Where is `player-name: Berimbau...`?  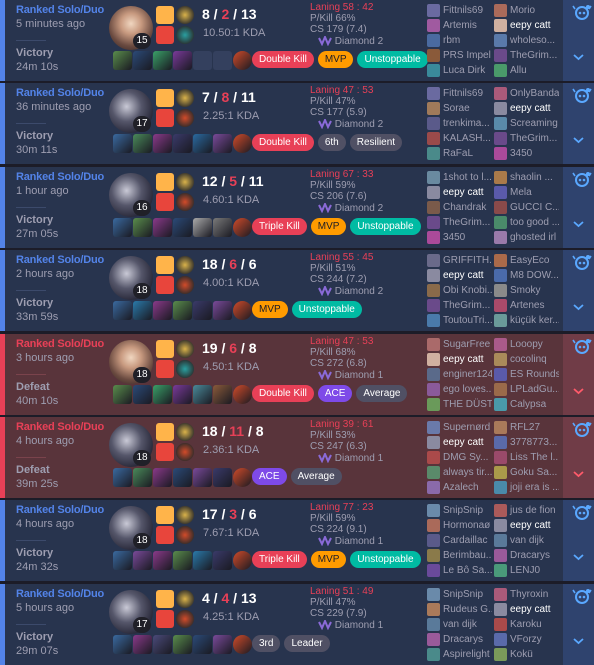
player-name: Berimbau... is located at coordinates (467, 555).